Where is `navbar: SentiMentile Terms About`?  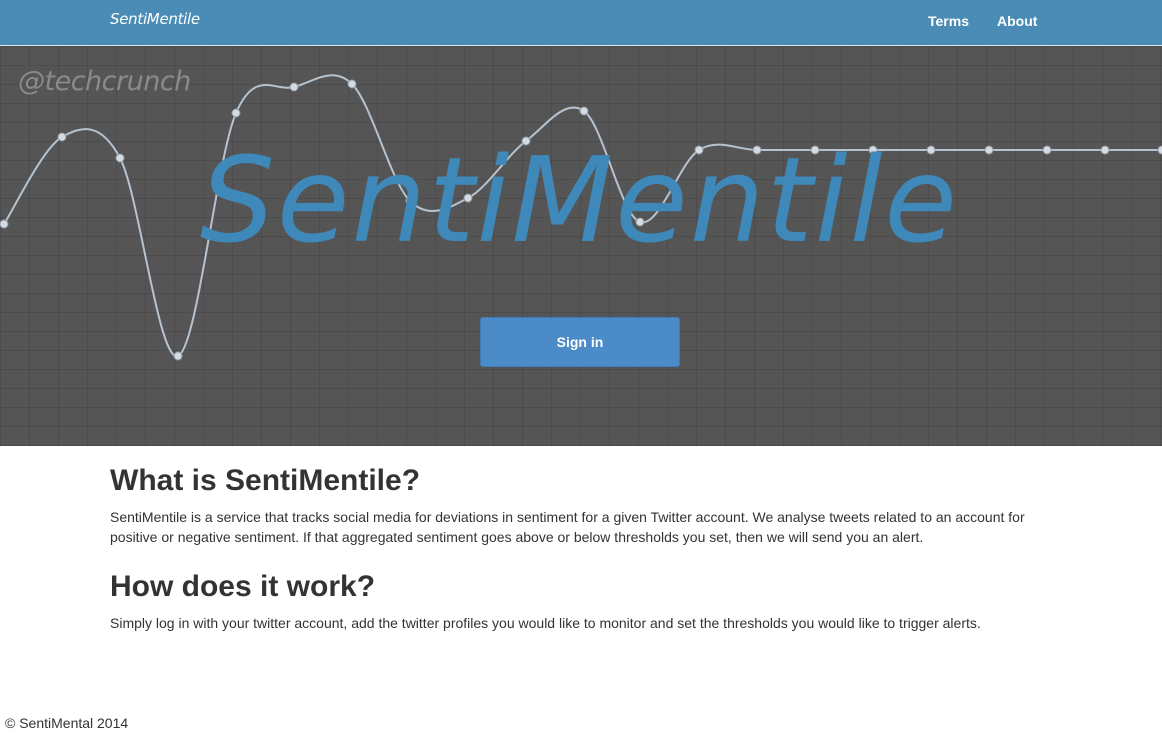 navbar: SentiMentile Terms About is located at coordinates (581, 23).